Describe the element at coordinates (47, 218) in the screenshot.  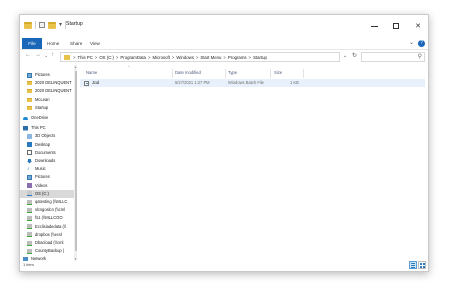
I see `nav-item: fs1 (\\MLLCOO` at that location.